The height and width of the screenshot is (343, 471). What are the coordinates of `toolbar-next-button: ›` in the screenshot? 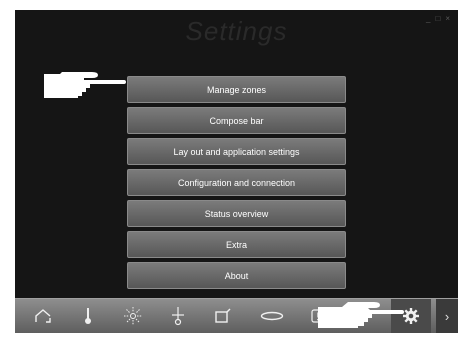 It's located at (447, 316).